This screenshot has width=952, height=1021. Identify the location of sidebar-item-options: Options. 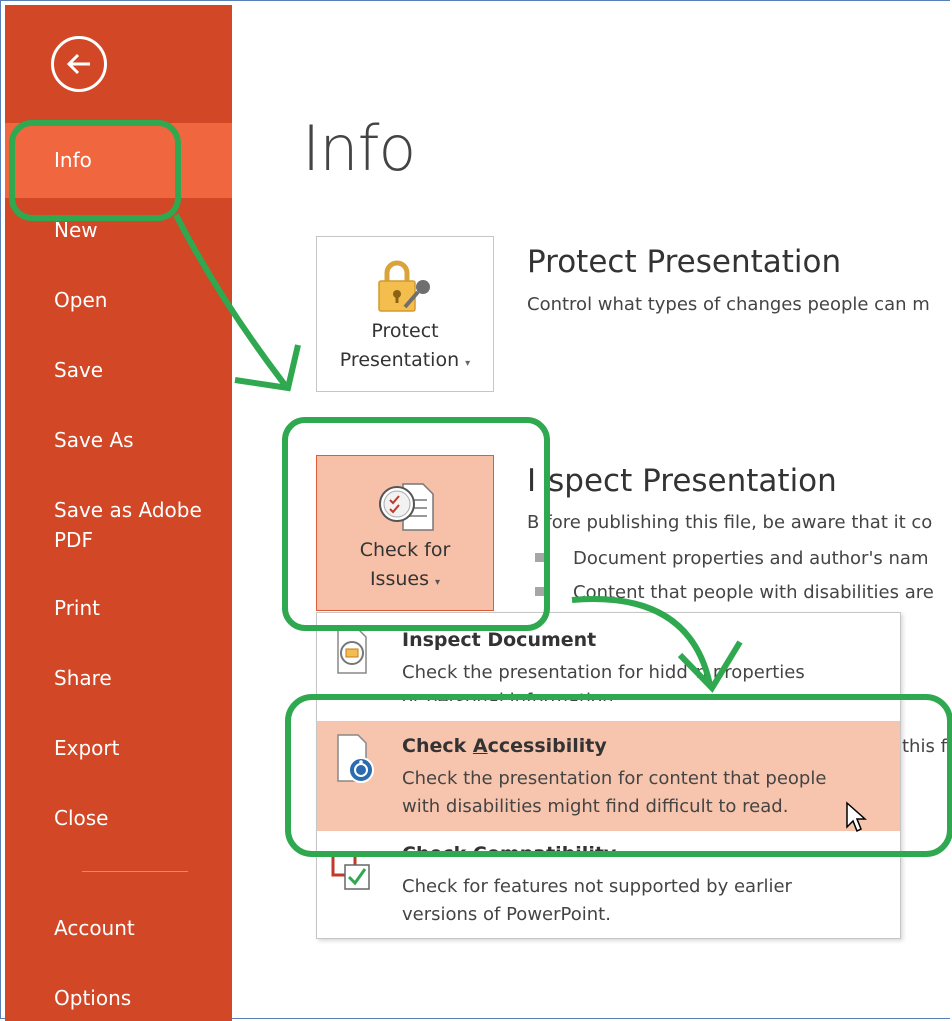
(118, 998).